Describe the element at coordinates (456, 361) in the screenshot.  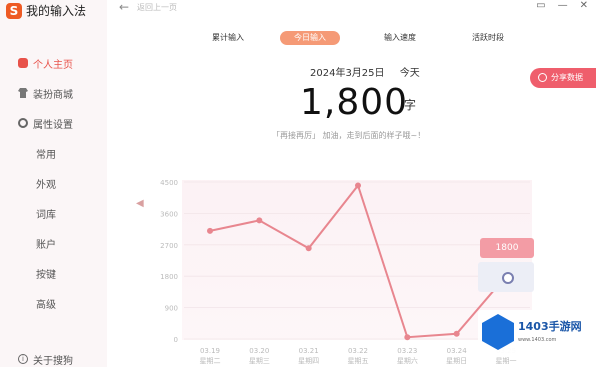
I see `x-weekday-label: 星期日` at that location.